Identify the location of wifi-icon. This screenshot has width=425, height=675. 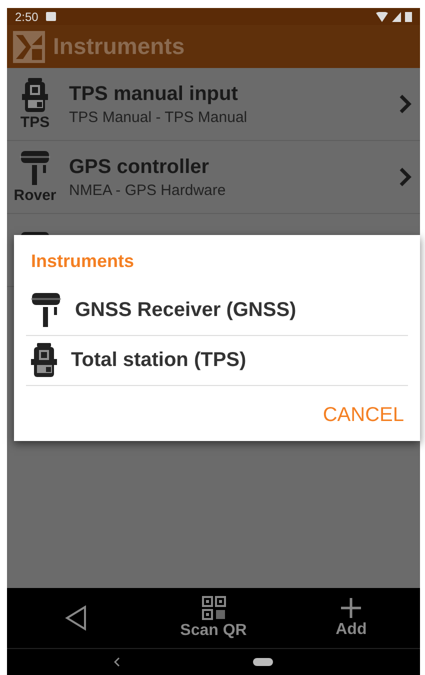
(382, 17).